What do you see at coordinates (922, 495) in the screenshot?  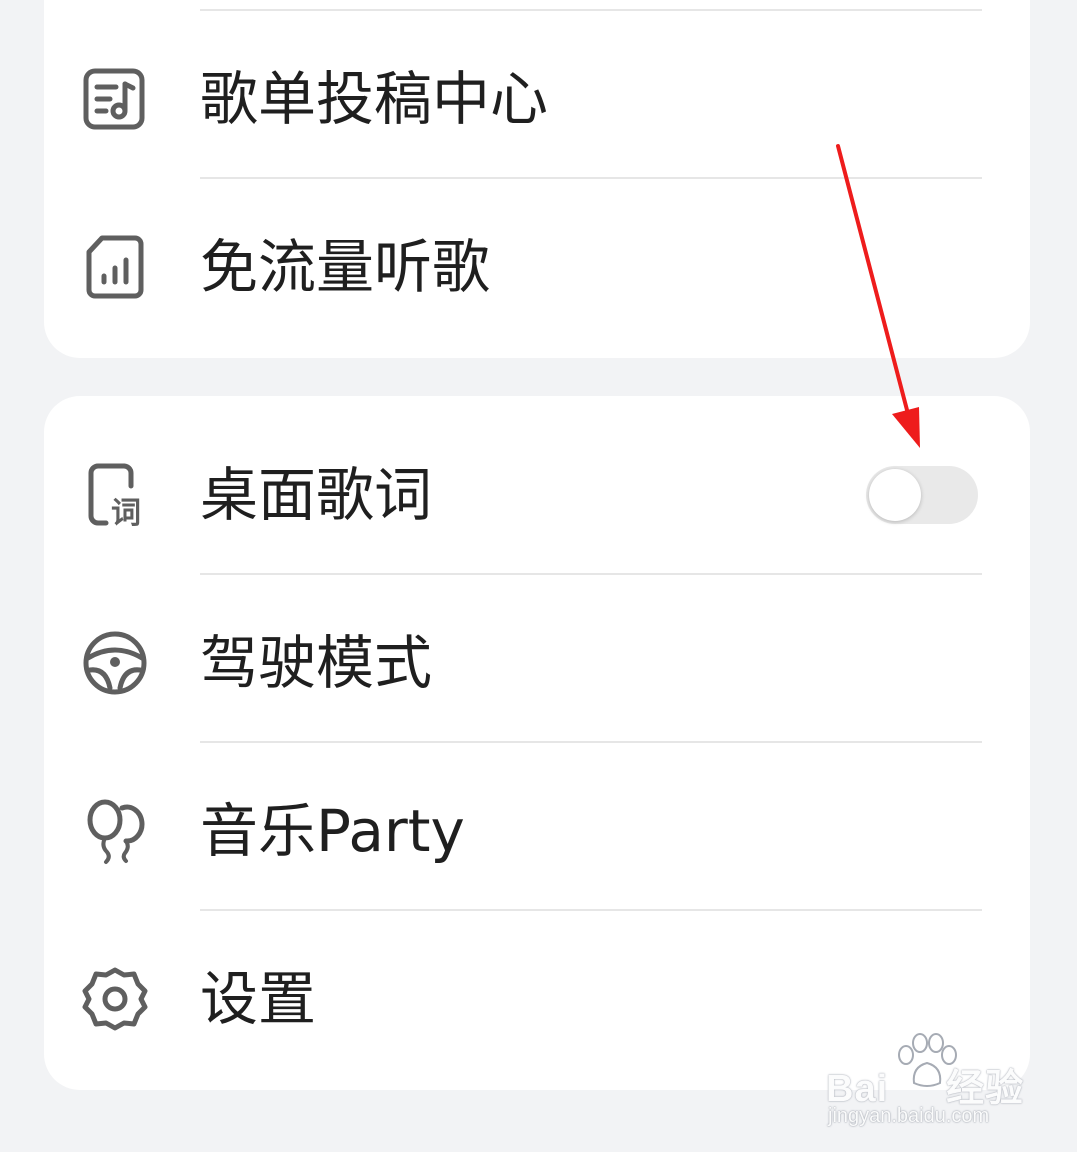 I see `desktop-lyrics-toggle` at bounding box center [922, 495].